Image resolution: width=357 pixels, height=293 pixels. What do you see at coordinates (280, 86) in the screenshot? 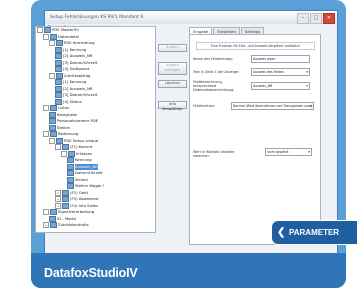
I see `field-bezeichnung-select: Ausweis_NR` at bounding box center [280, 86].